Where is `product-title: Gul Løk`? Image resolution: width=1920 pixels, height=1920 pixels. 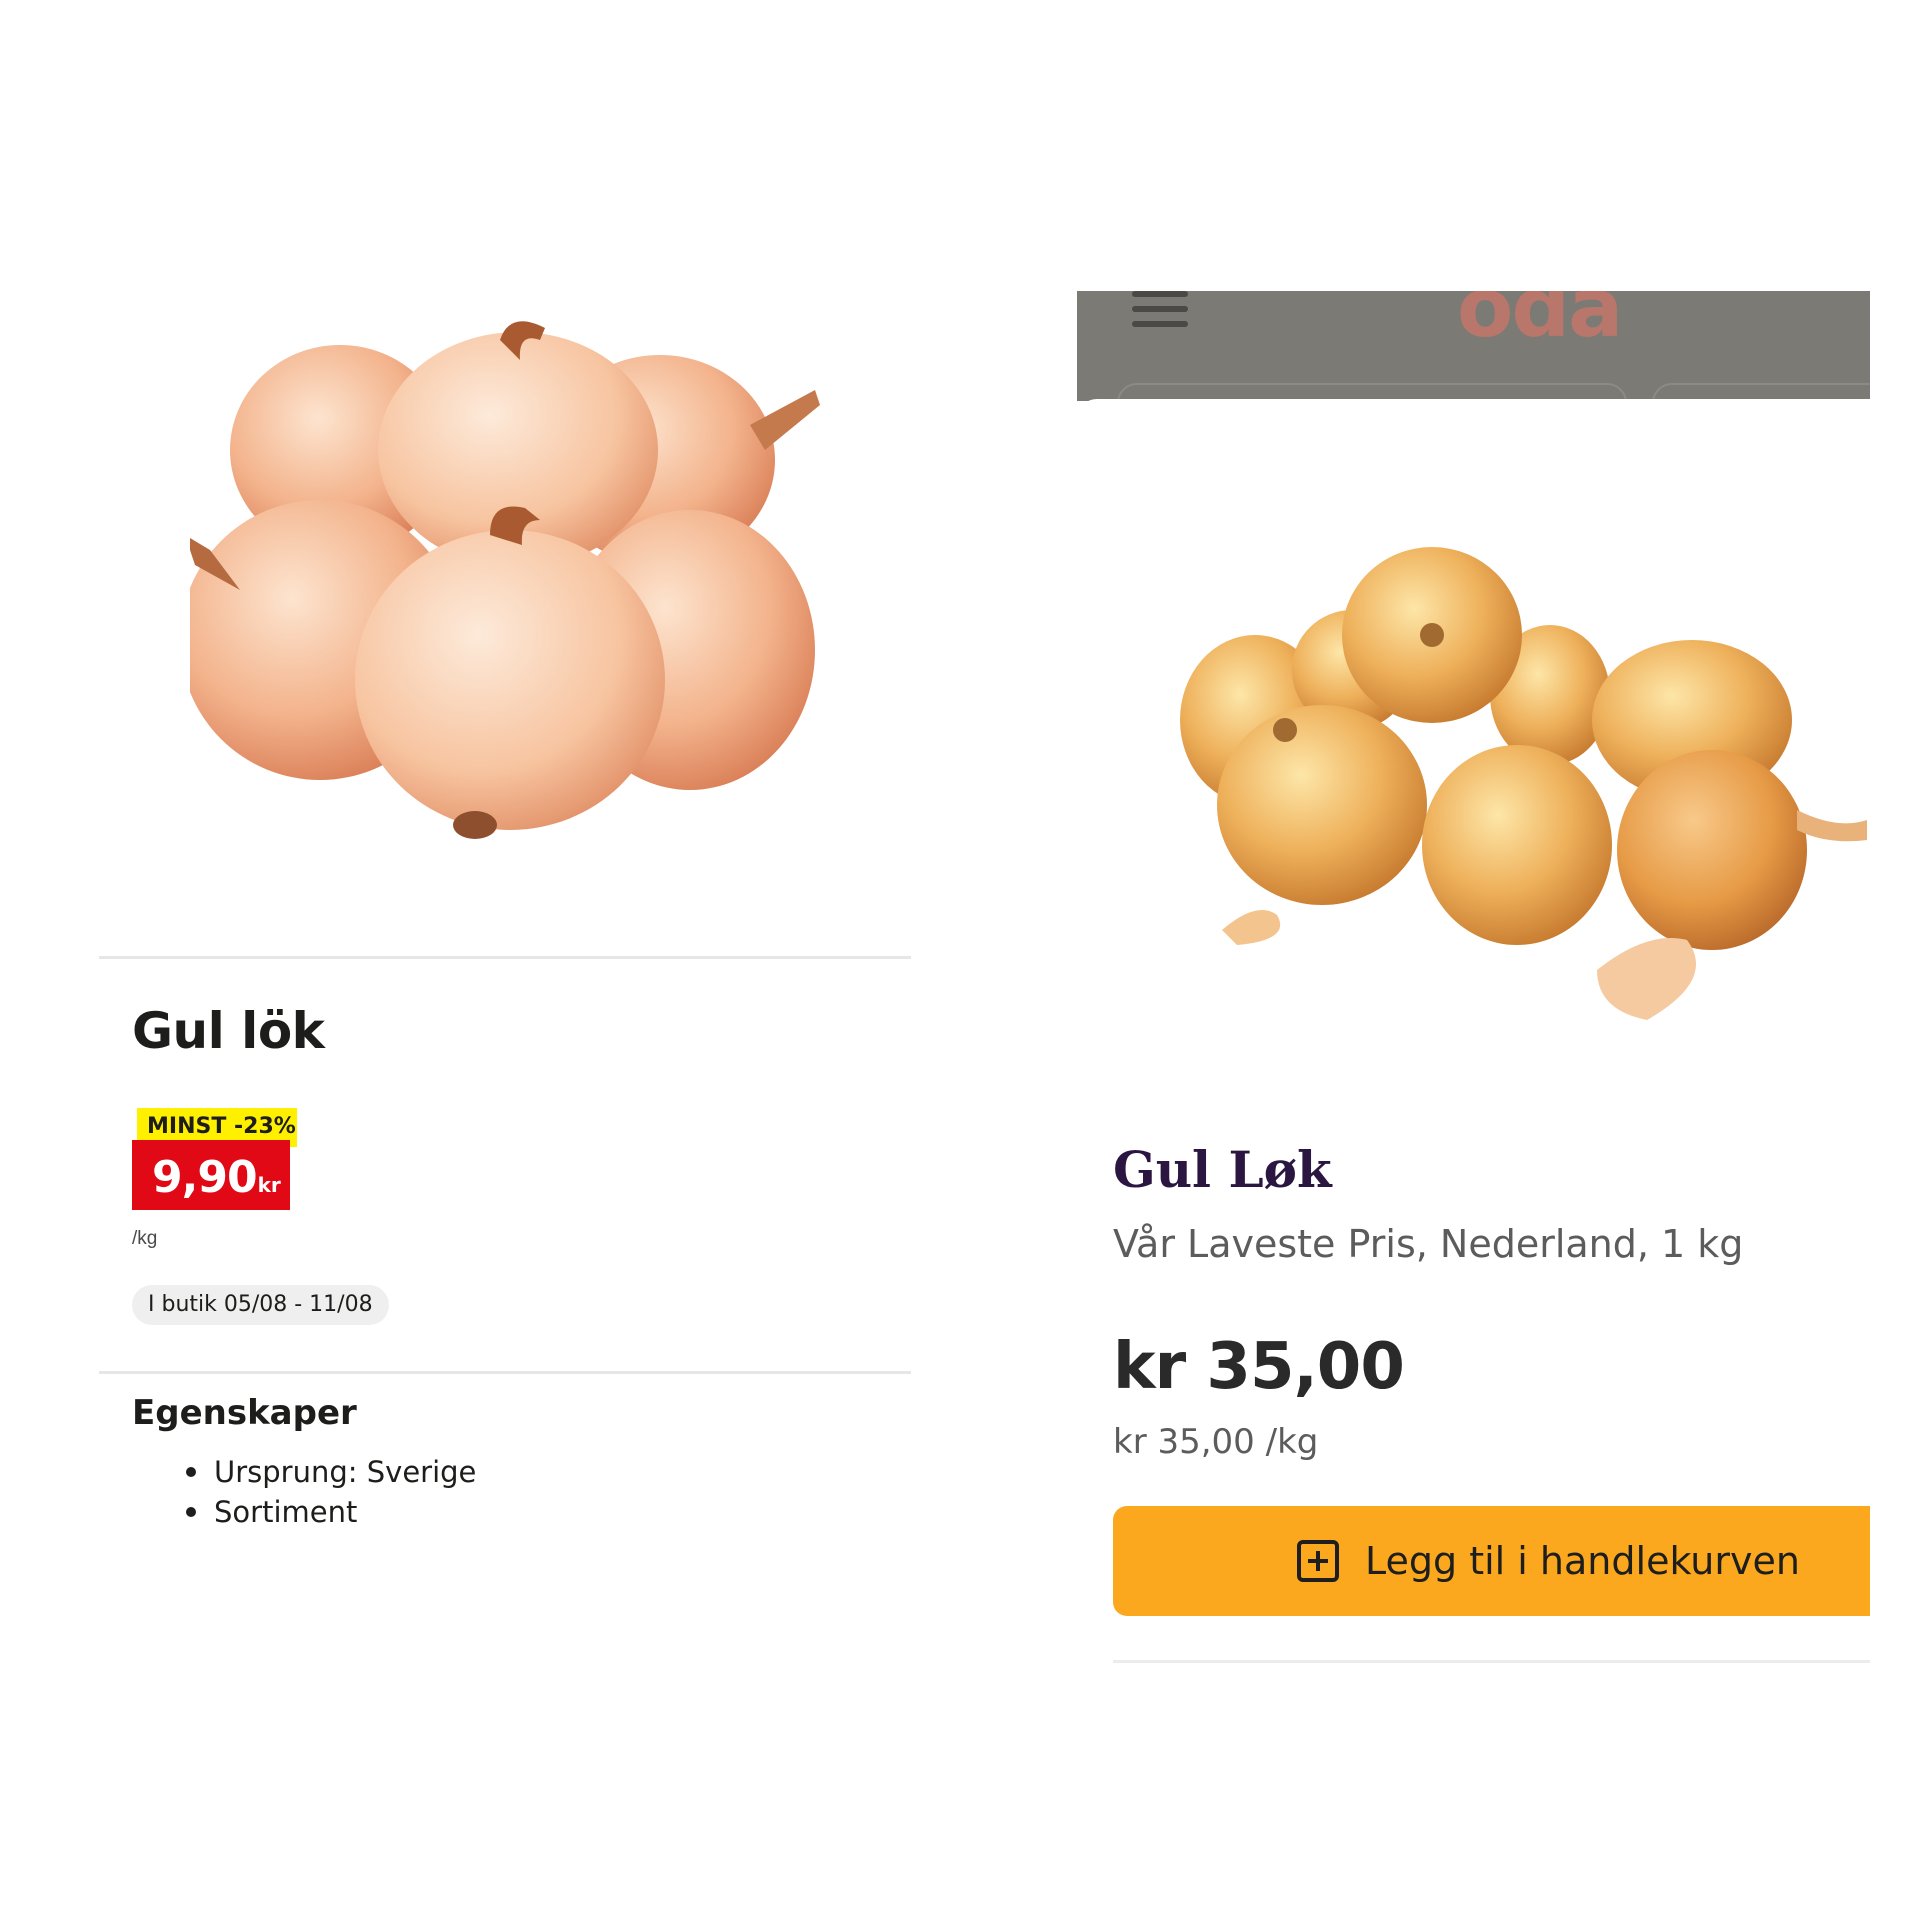 product-title: Gul Løk is located at coordinates (1222, 1169).